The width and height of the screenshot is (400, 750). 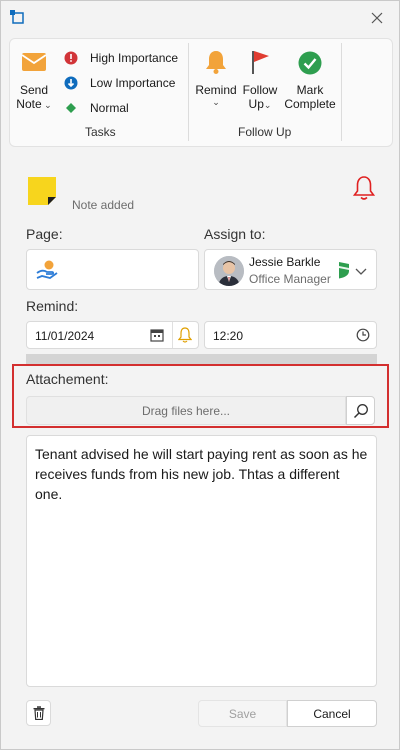 What do you see at coordinates (34, 104) in the screenshot?
I see `send-note-label-line2: Note ⌄` at bounding box center [34, 104].